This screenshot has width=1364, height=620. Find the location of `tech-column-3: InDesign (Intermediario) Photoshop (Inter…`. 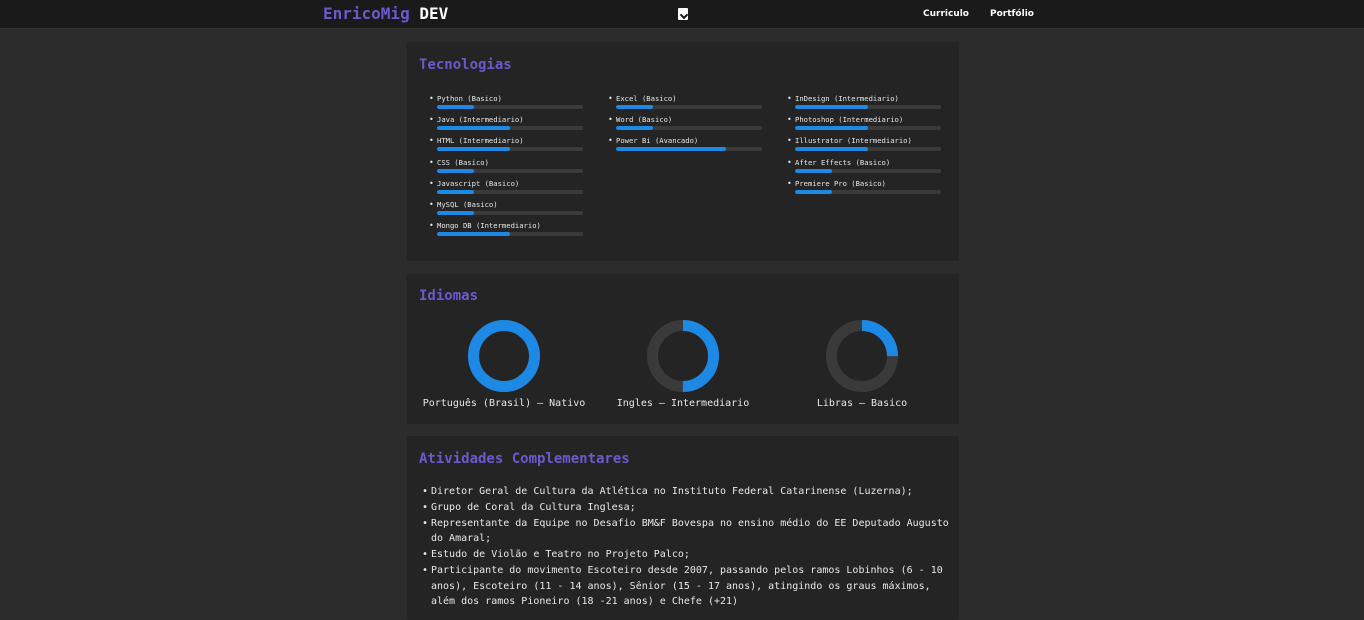

tech-column-3: InDesign (Intermediario) Photoshop (Inter… is located at coordinates (862, 147).